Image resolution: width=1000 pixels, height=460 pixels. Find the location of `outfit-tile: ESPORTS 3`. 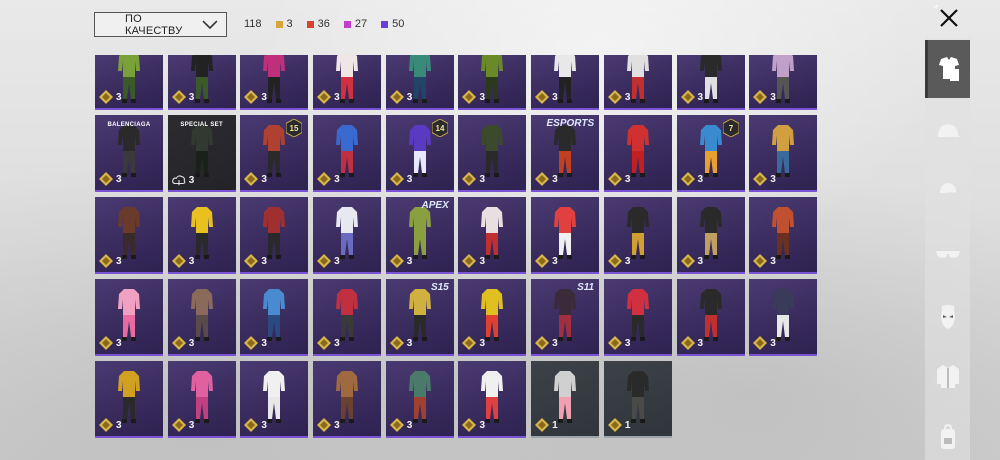

outfit-tile: ESPORTS 3 is located at coordinates (565, 153).